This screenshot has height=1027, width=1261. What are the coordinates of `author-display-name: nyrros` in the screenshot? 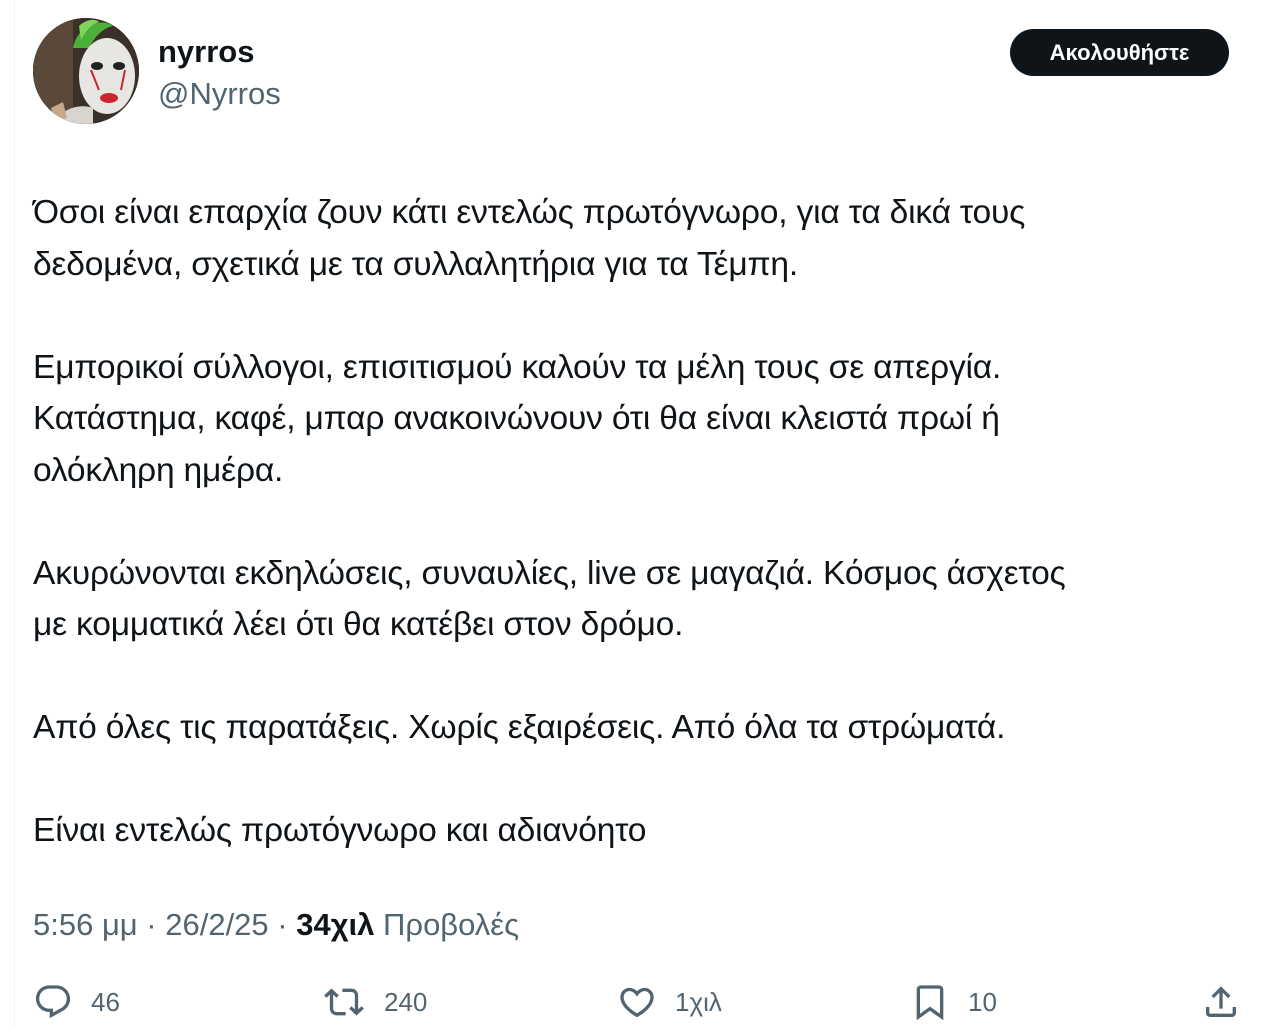 It's located at (206, 52).